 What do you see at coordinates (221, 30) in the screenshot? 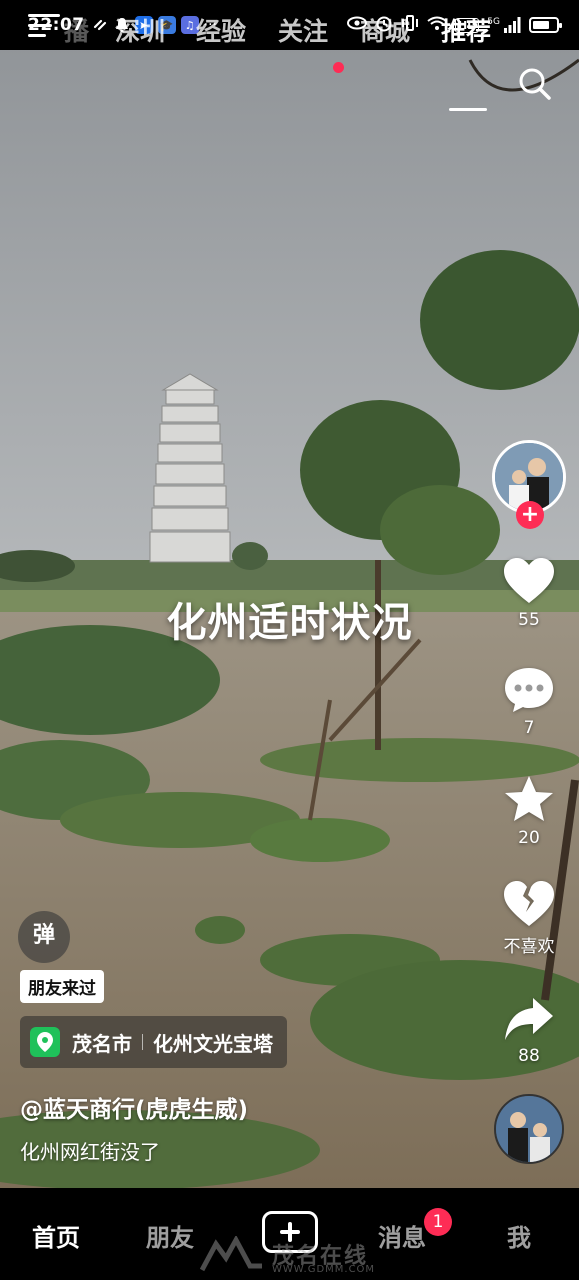
I see `tab-experience: 经验` at bounding box center [221, 30].